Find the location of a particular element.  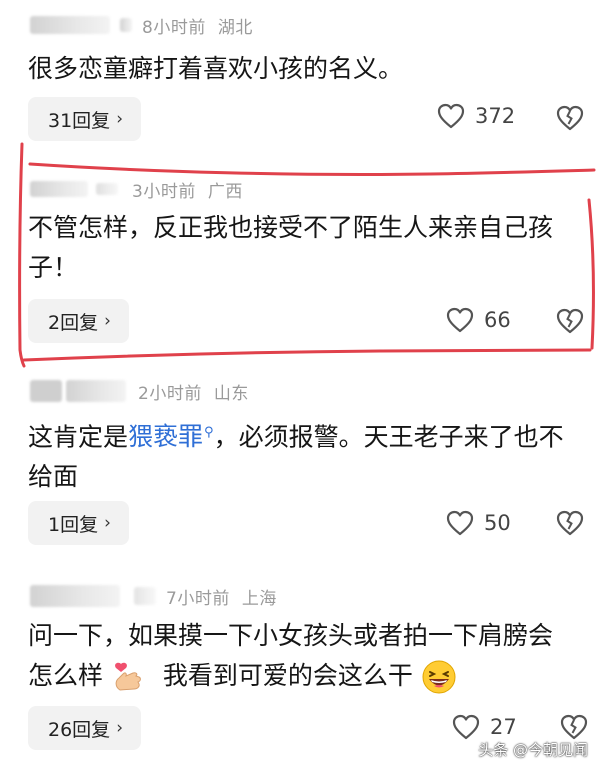

comment-text: 很多恋童癖打着喜欢小孩的名义。 is located at coordinates (216, 68).